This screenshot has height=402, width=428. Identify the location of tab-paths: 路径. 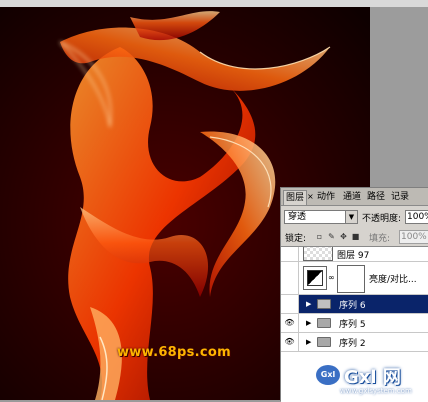
(376, 197).